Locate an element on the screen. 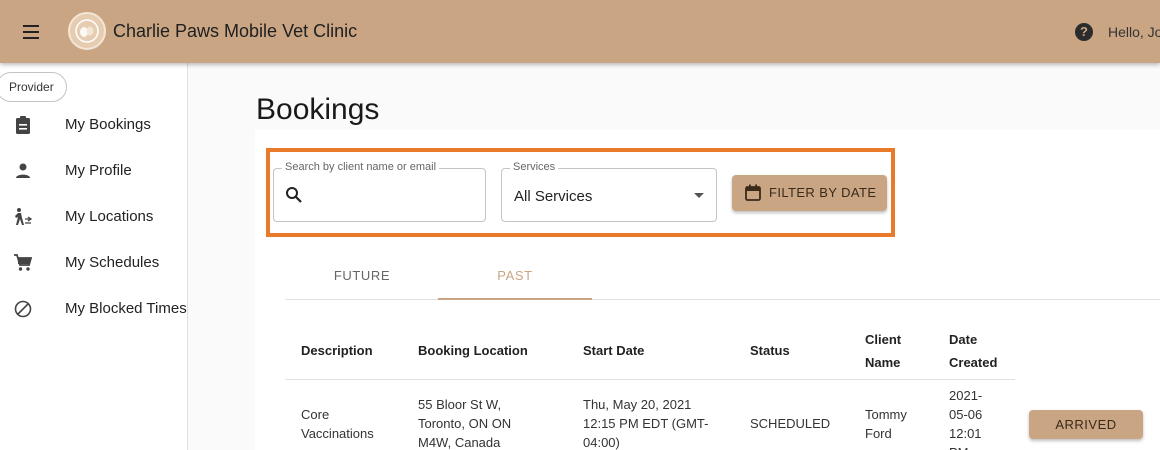 The width and height of the screenshot is (1160, 450). cell-date-created: 2021- 05-06 12:01 PM is located at coordinates (965, 418).